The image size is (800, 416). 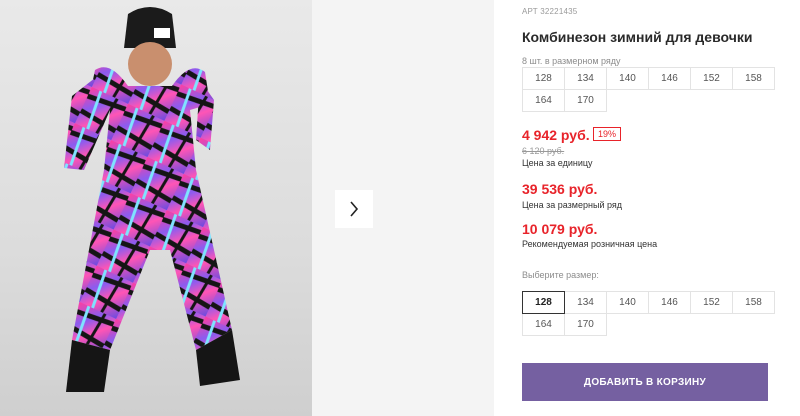 I want to click on size-option-146: 146, so click(x=669, y=302).